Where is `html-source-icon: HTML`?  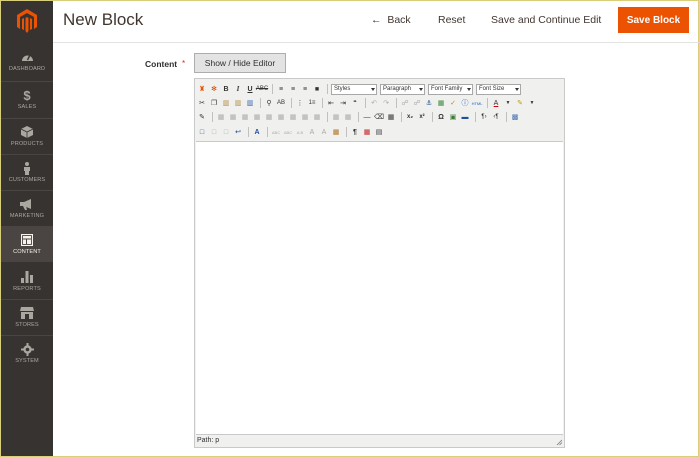 html-source-icon: HTML is located at coordinates (477, 103).